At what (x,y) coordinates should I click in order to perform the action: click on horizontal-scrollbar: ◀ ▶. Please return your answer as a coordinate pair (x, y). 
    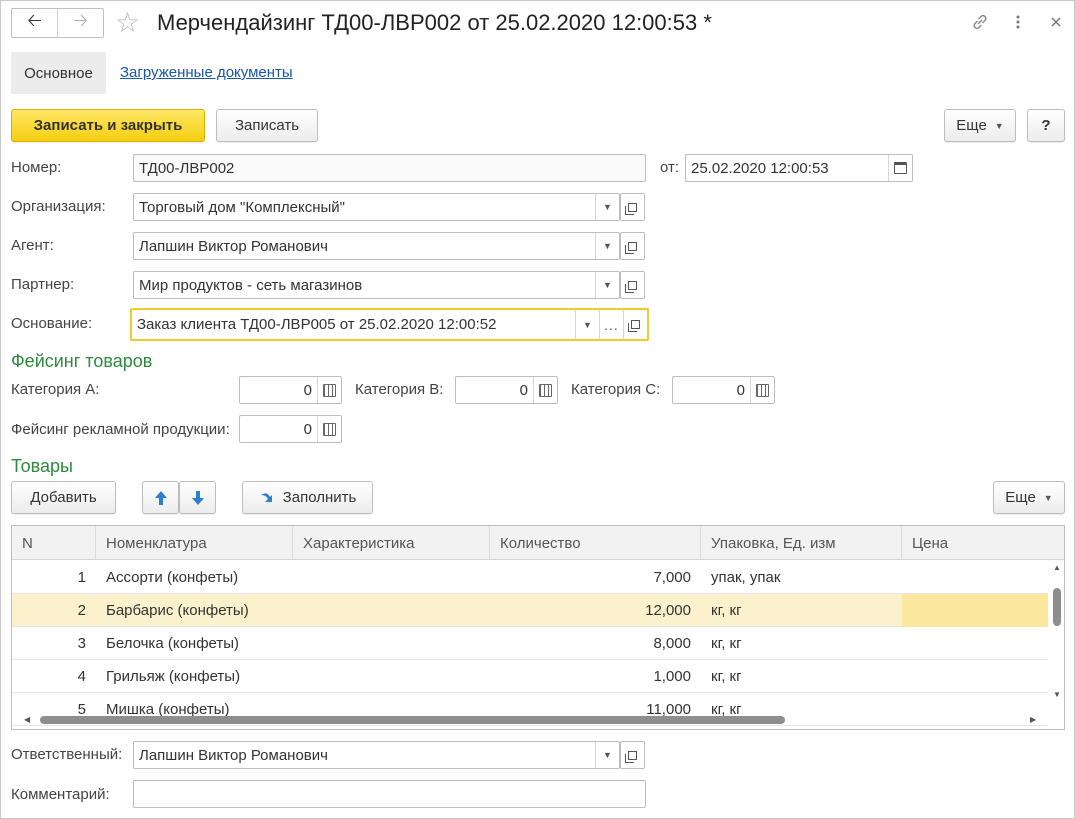
    Looking at the image, I should click on (532, 720).